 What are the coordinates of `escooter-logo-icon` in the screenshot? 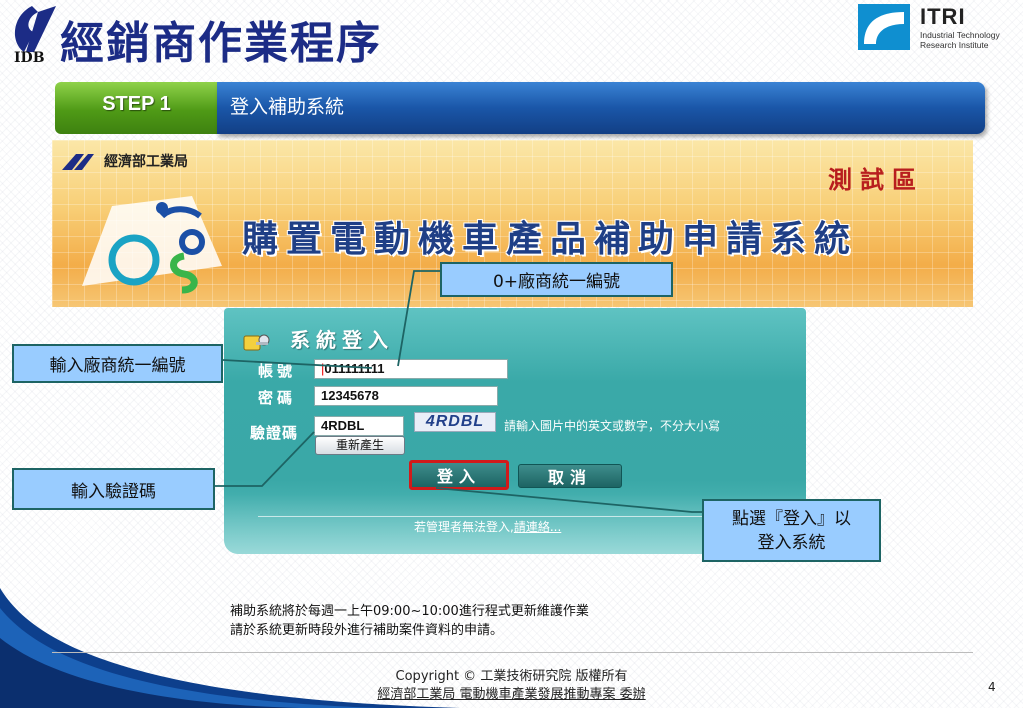 It's located at (152, 245).